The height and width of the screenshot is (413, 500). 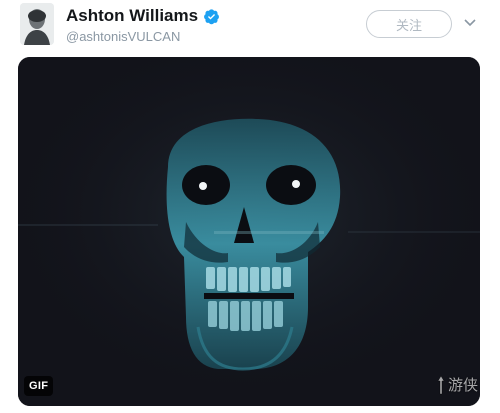 What do you see at coordinates (132, 16) in the screenshot?
I see `display-name: Ashton Williams` at bounding box center [132, 16].